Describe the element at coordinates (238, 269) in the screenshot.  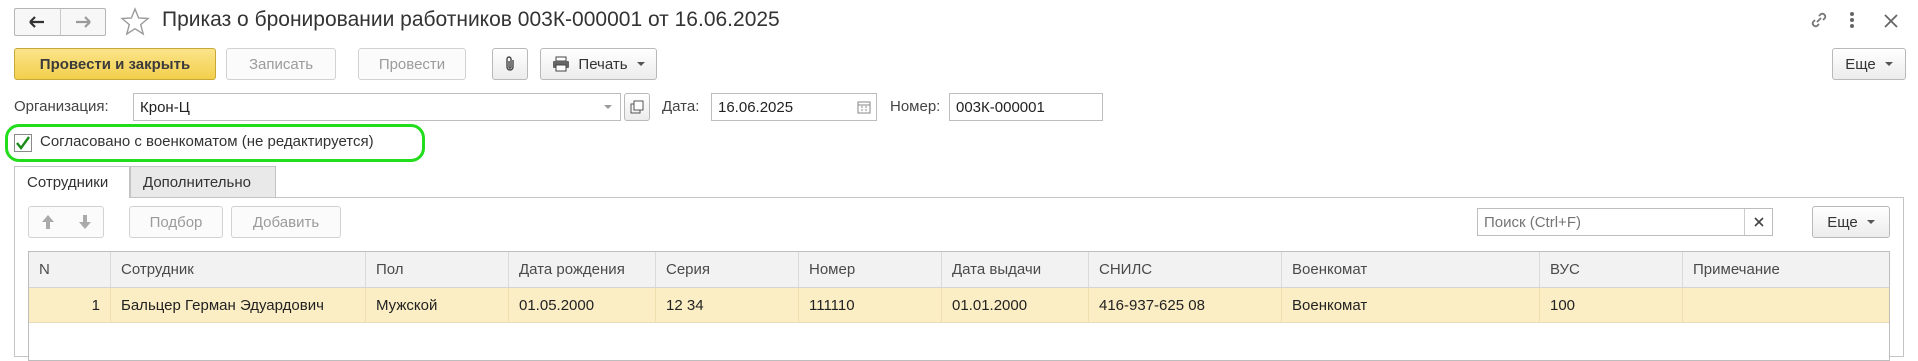
I see `column-header-employee: Сотрудник` at that location.